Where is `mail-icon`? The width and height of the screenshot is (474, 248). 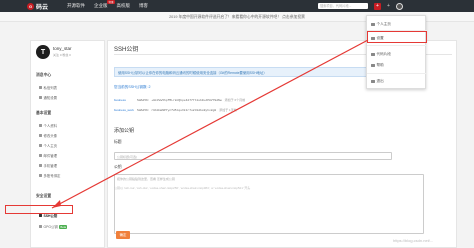 mail-icon is located at coordinates (40, 87).